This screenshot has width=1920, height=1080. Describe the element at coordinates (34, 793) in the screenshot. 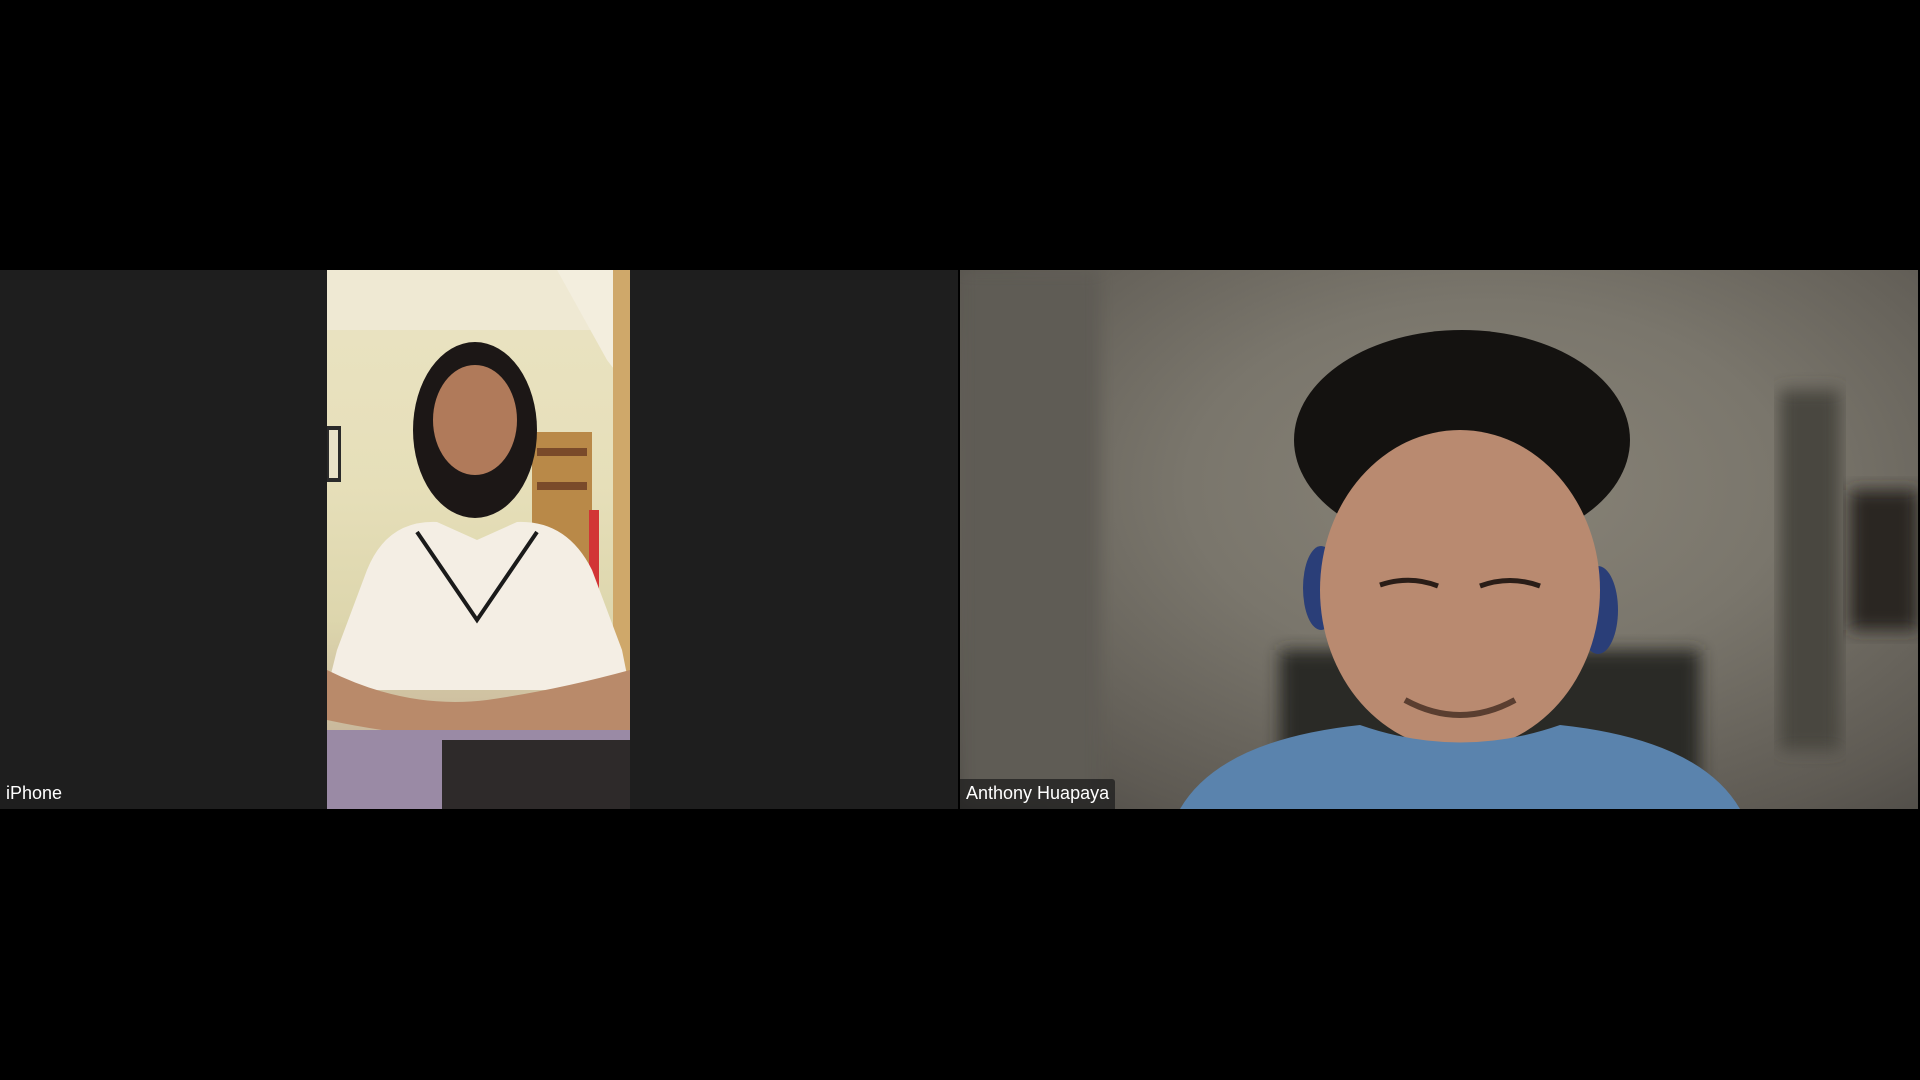

I see `participant-name-label: iPhone` at that location.